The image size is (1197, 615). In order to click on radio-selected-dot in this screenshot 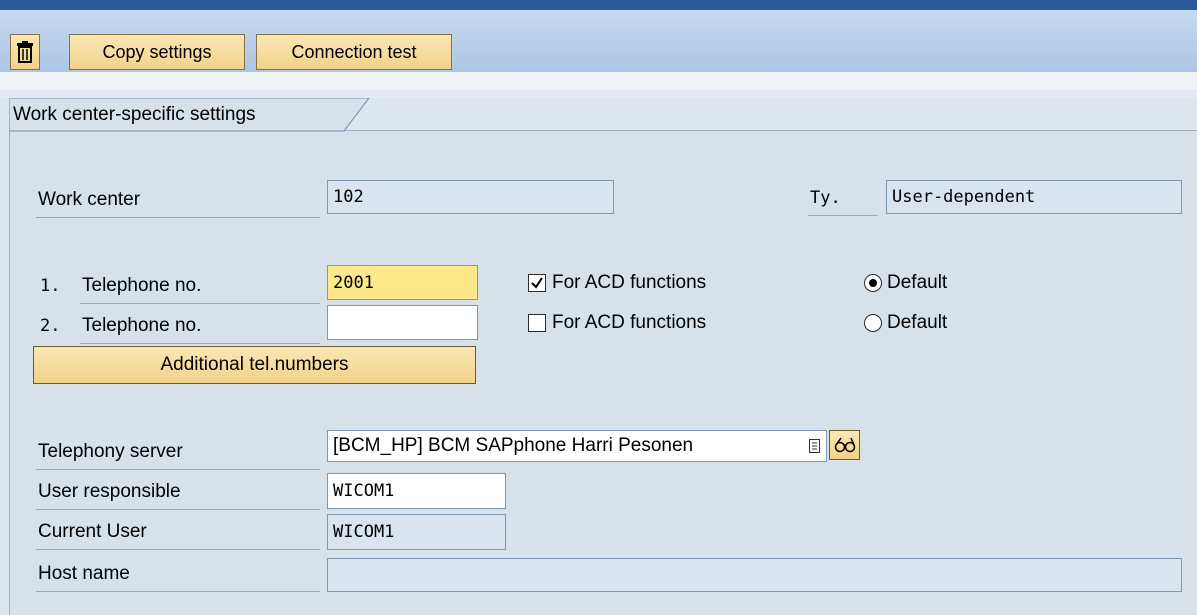, I will do `click(873, 283)`.